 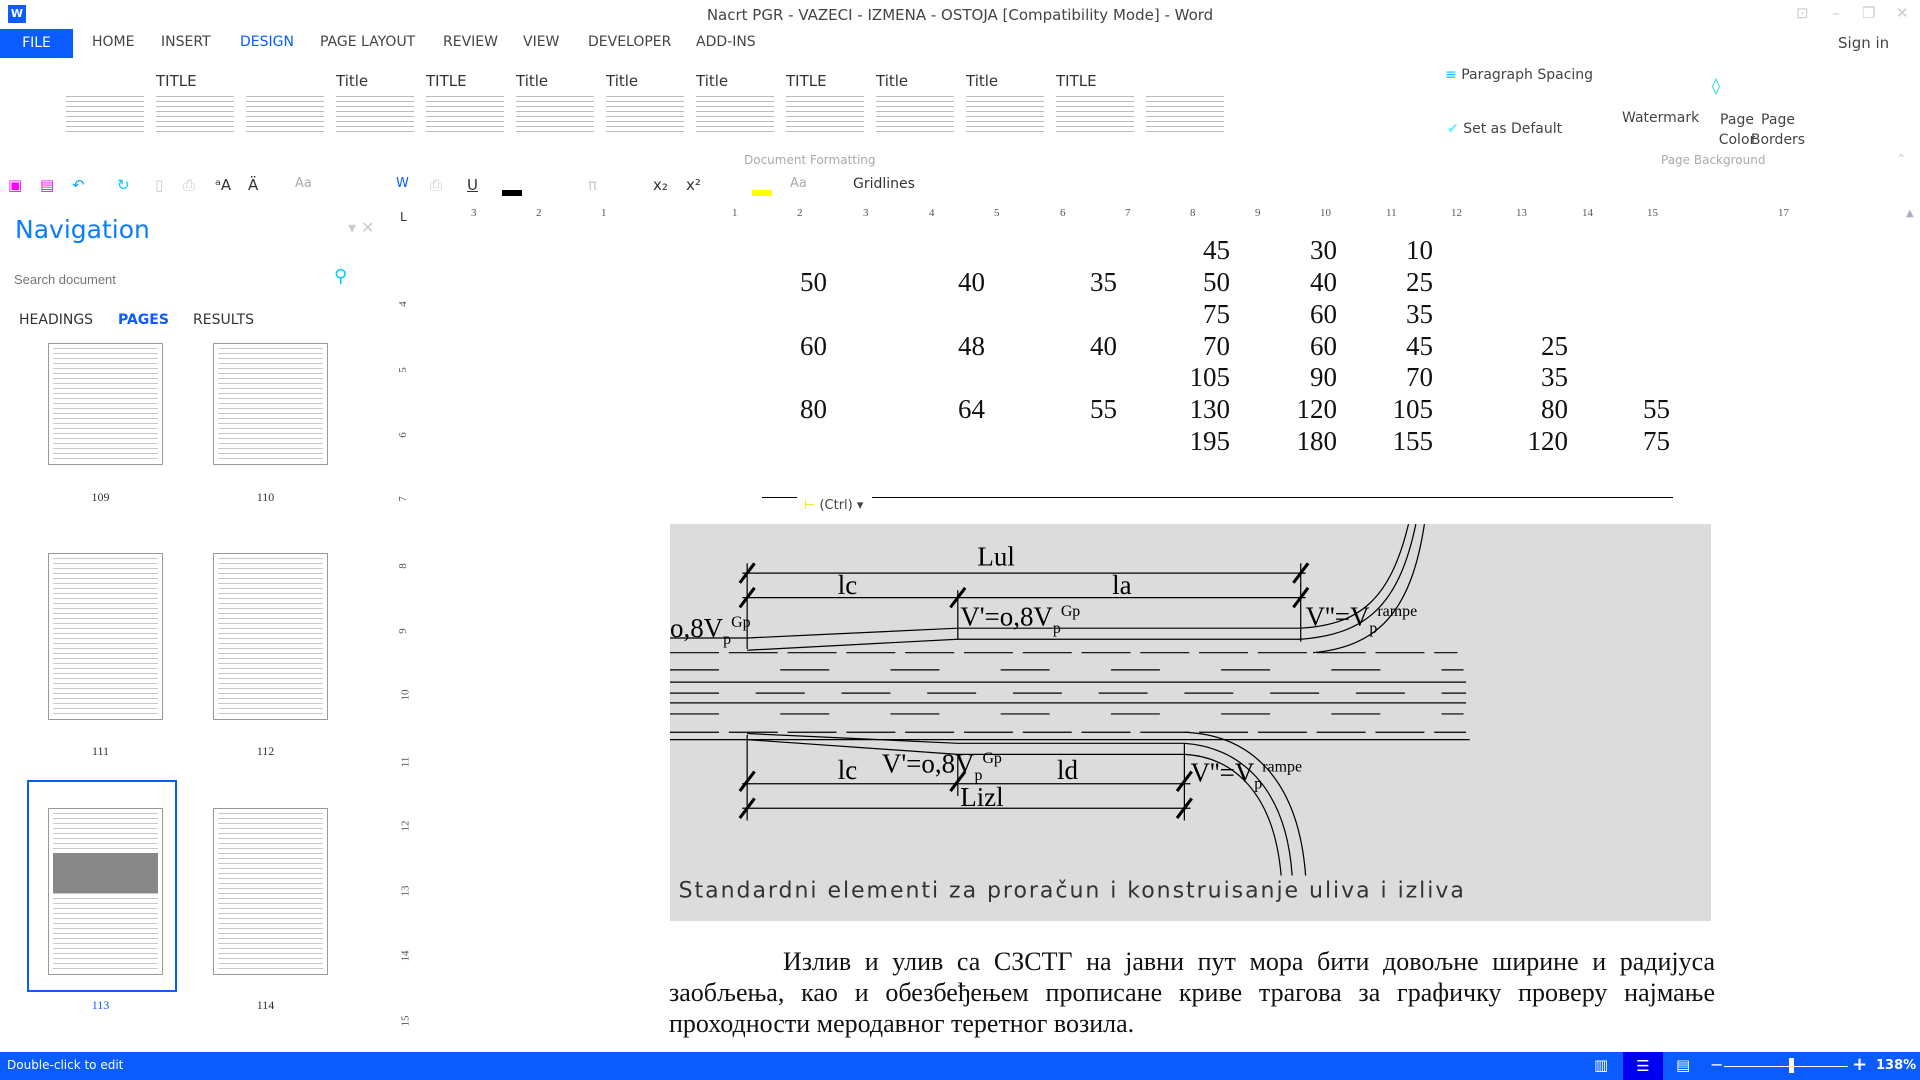 What do you see at coordinates (1601, 1065) in the screenshot?
I see `read-mode-icon: ▥` at bounding box center [1601, 1065].